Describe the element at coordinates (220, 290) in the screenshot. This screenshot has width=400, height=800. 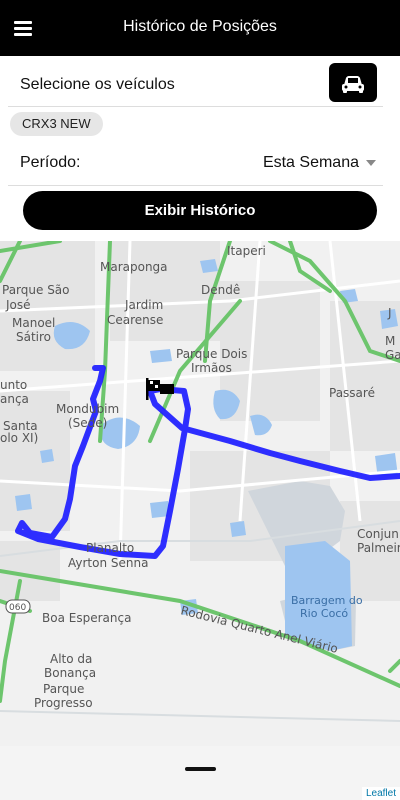
I see `map-label: Dendê` at that location.